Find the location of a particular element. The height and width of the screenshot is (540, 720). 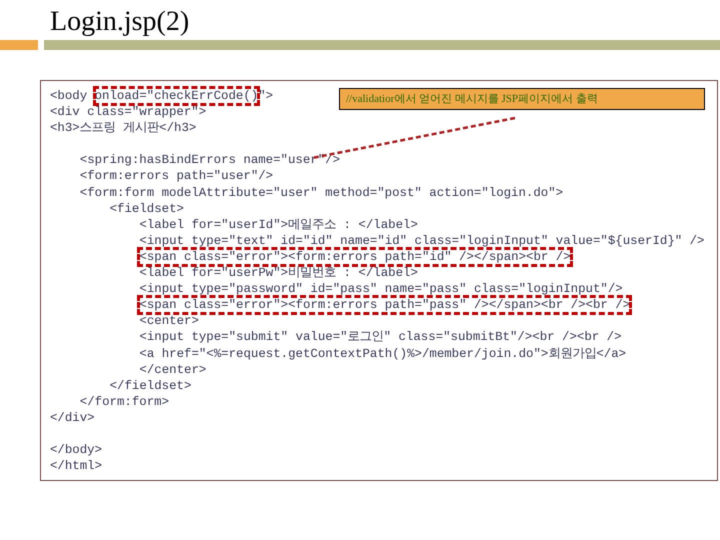

slide-title: Login.jsp(2) is located at coordinates (120, 21).